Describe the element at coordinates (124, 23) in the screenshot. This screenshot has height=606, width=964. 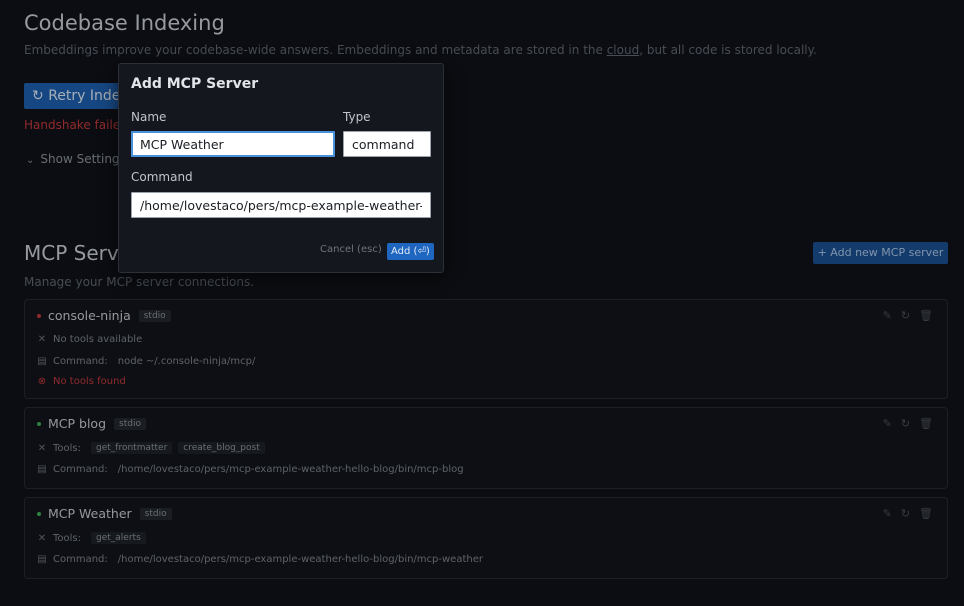
I see `indexing-title: Codebase Indexing` at that location.